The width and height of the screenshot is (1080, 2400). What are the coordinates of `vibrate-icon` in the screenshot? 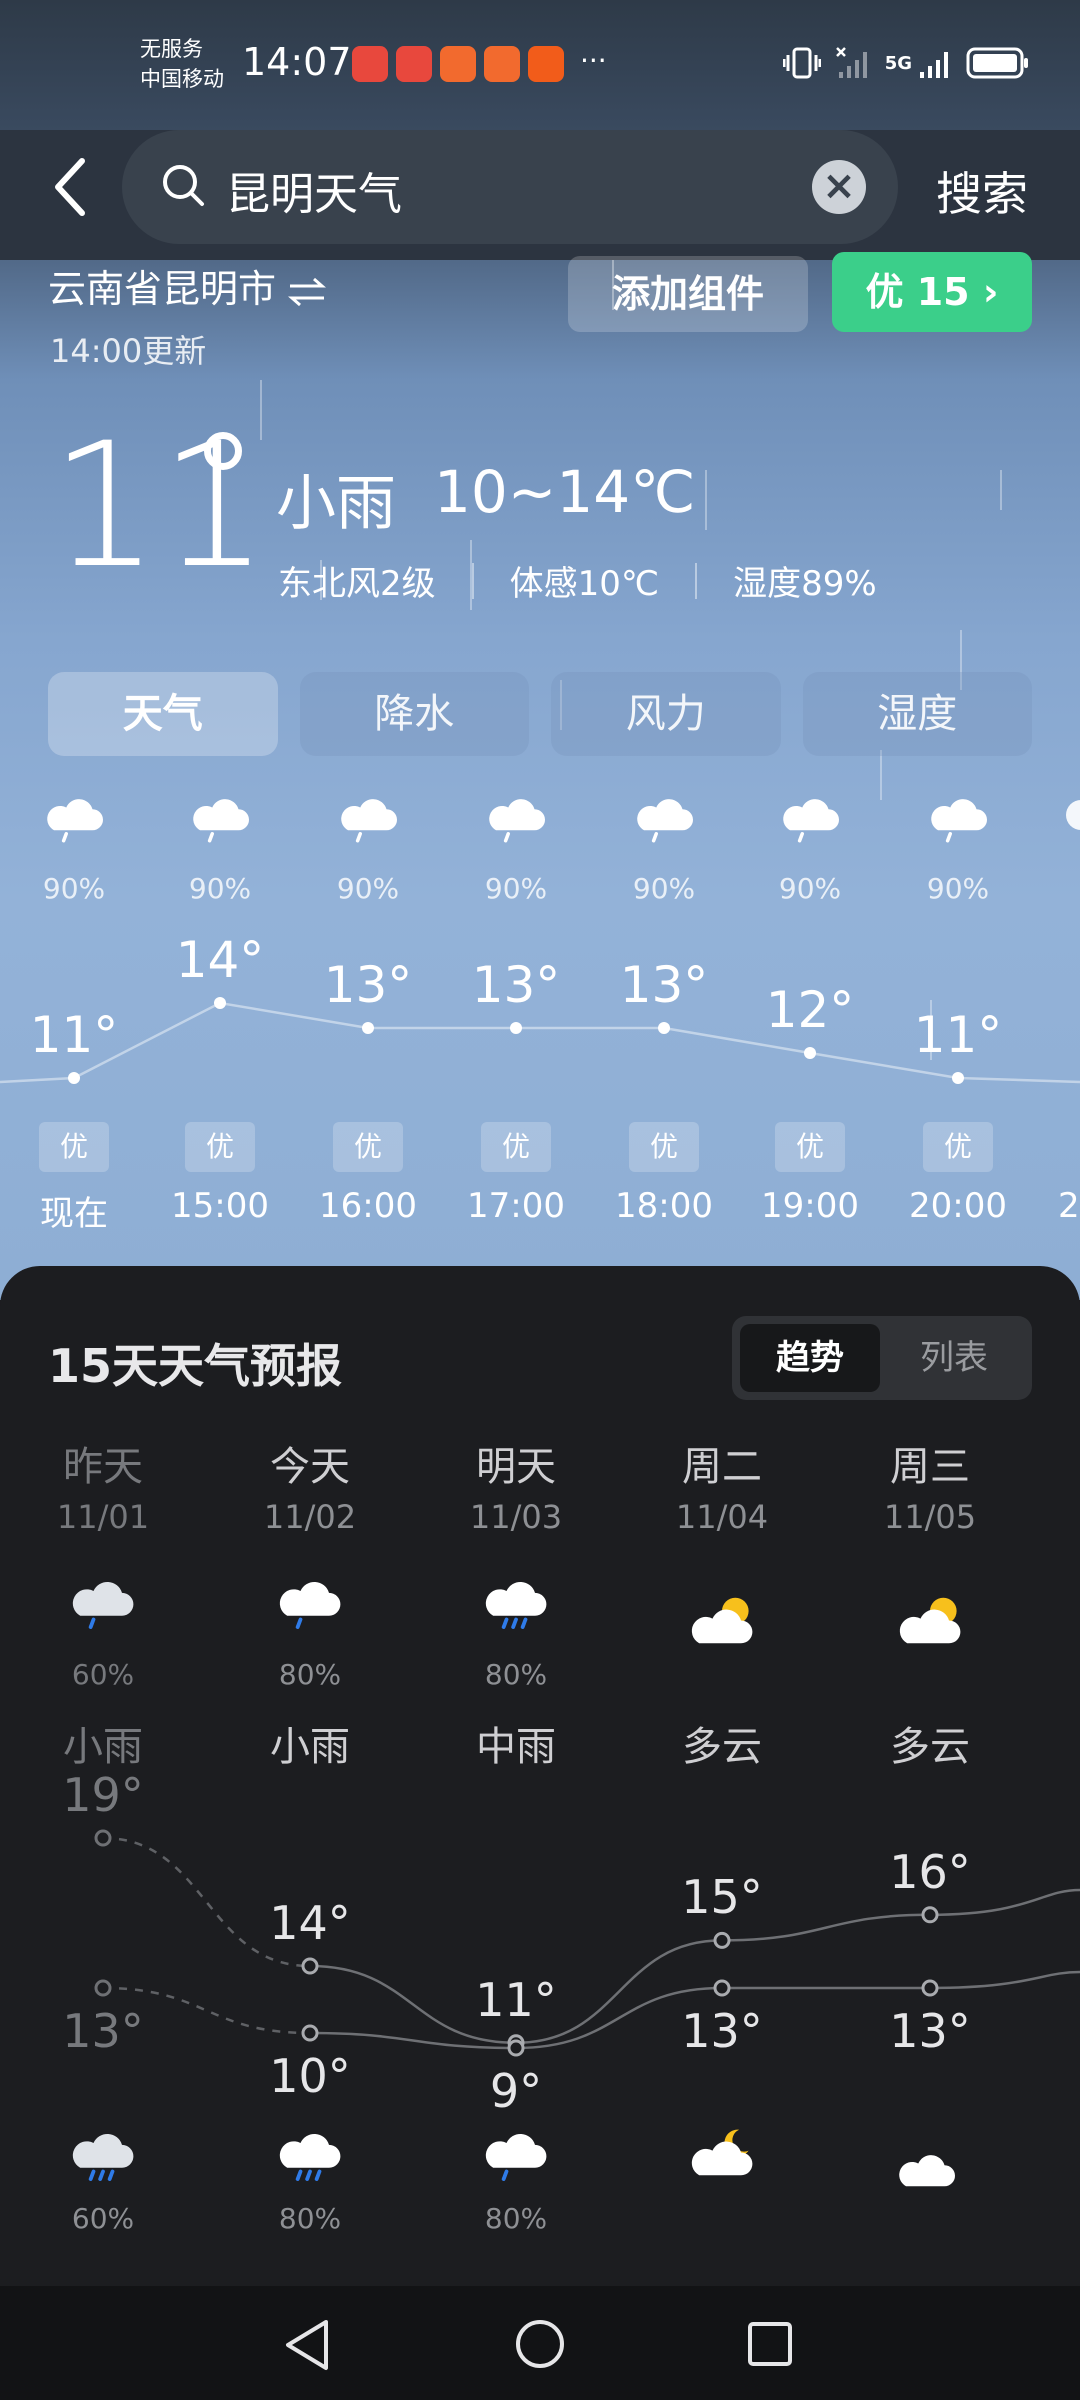 It's located at (801, 63).